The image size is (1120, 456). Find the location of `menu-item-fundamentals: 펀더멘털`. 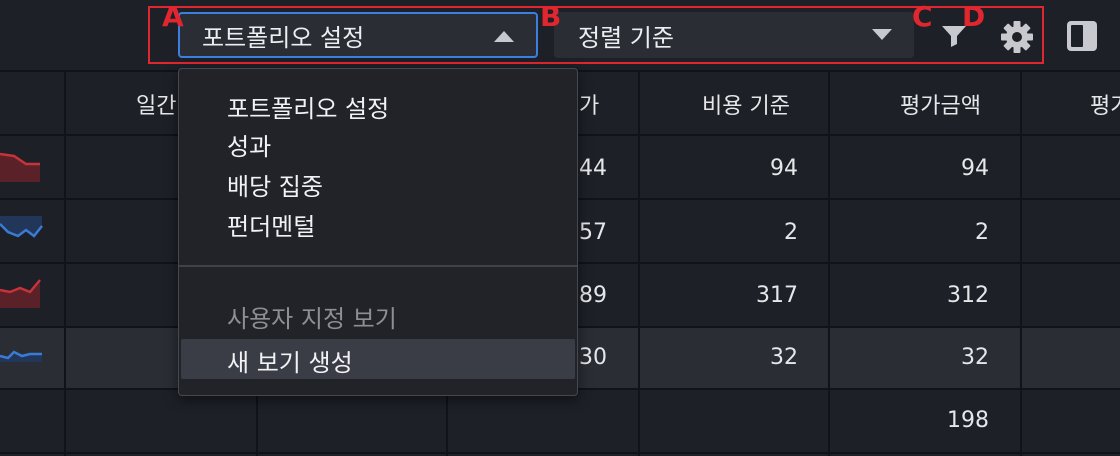

menu-item-fundamentals: 펀더멘털 is located at coordinates (271, 224).